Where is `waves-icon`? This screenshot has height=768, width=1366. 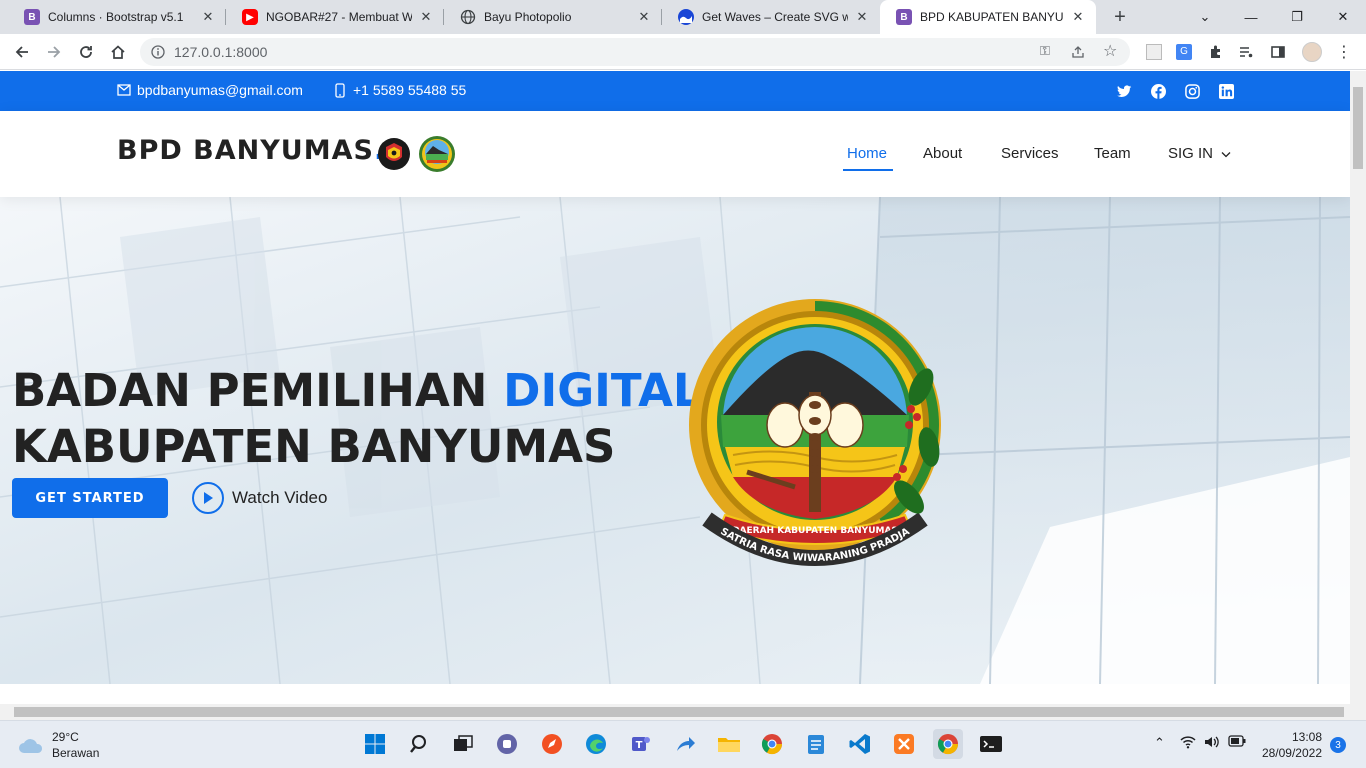
waves-icon is located at coordinates (686, 17).